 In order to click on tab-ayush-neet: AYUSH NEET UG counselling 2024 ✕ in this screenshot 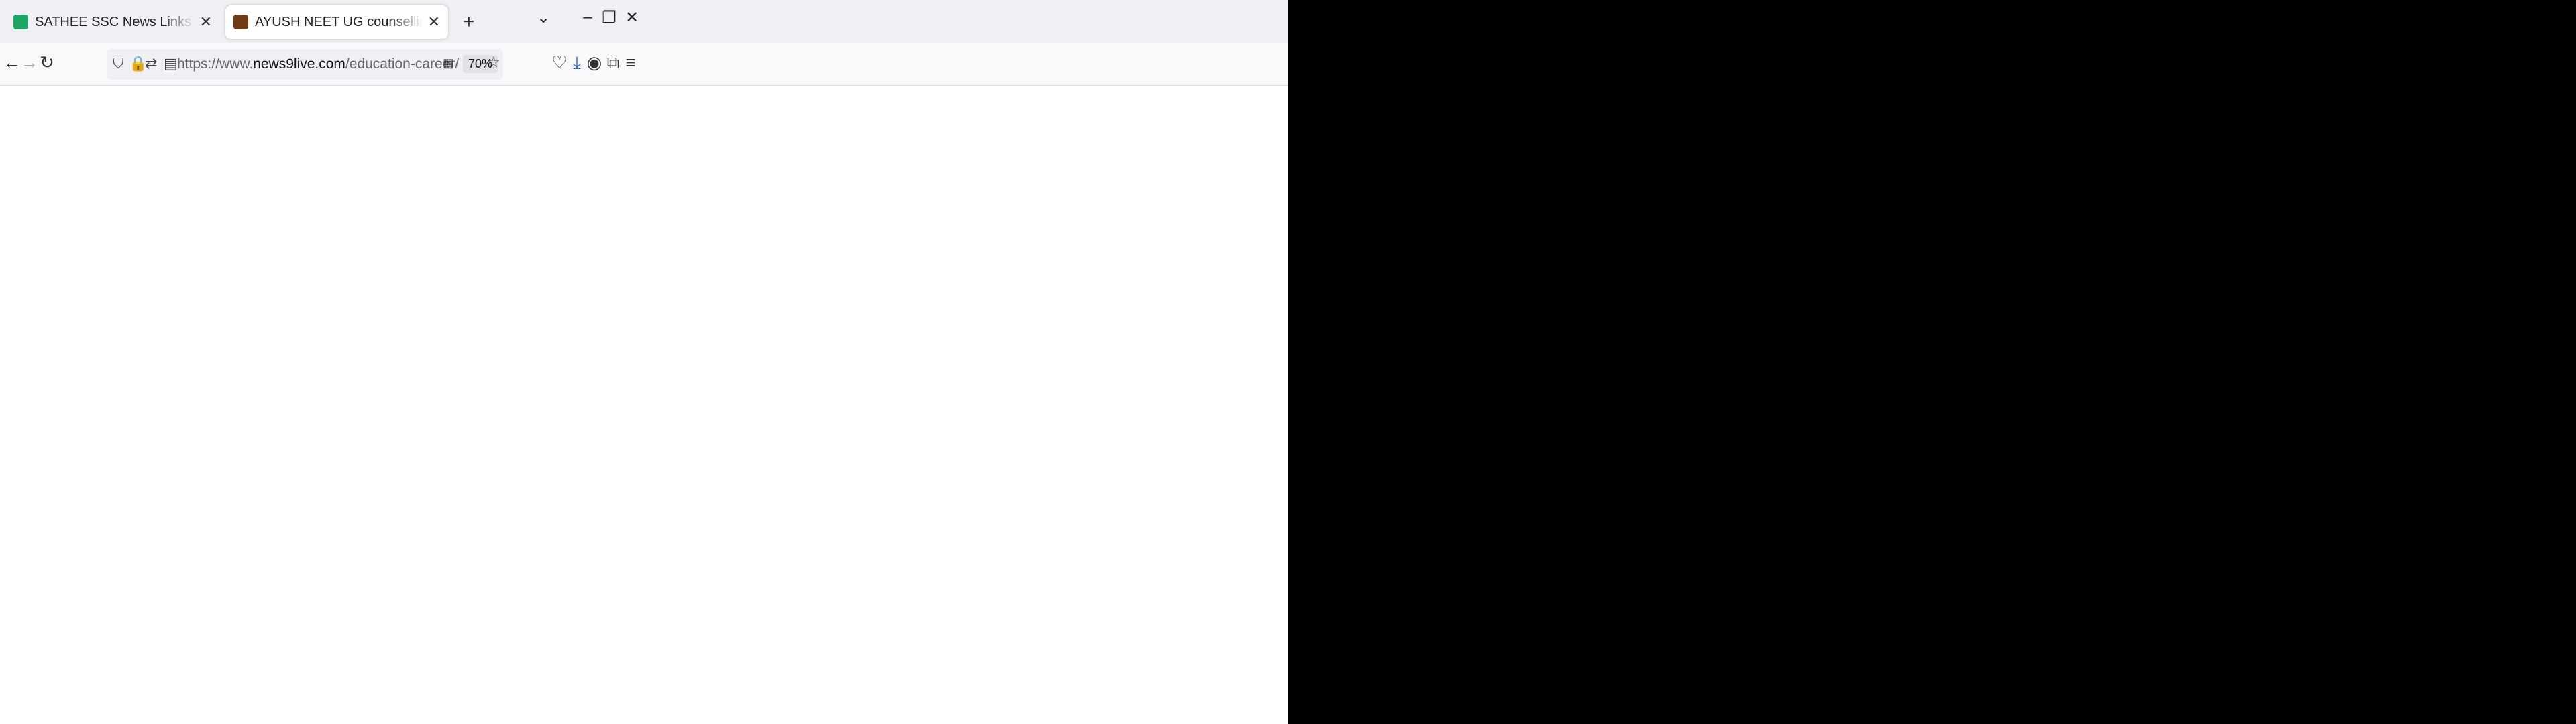, I will do `click(336, 22)`.